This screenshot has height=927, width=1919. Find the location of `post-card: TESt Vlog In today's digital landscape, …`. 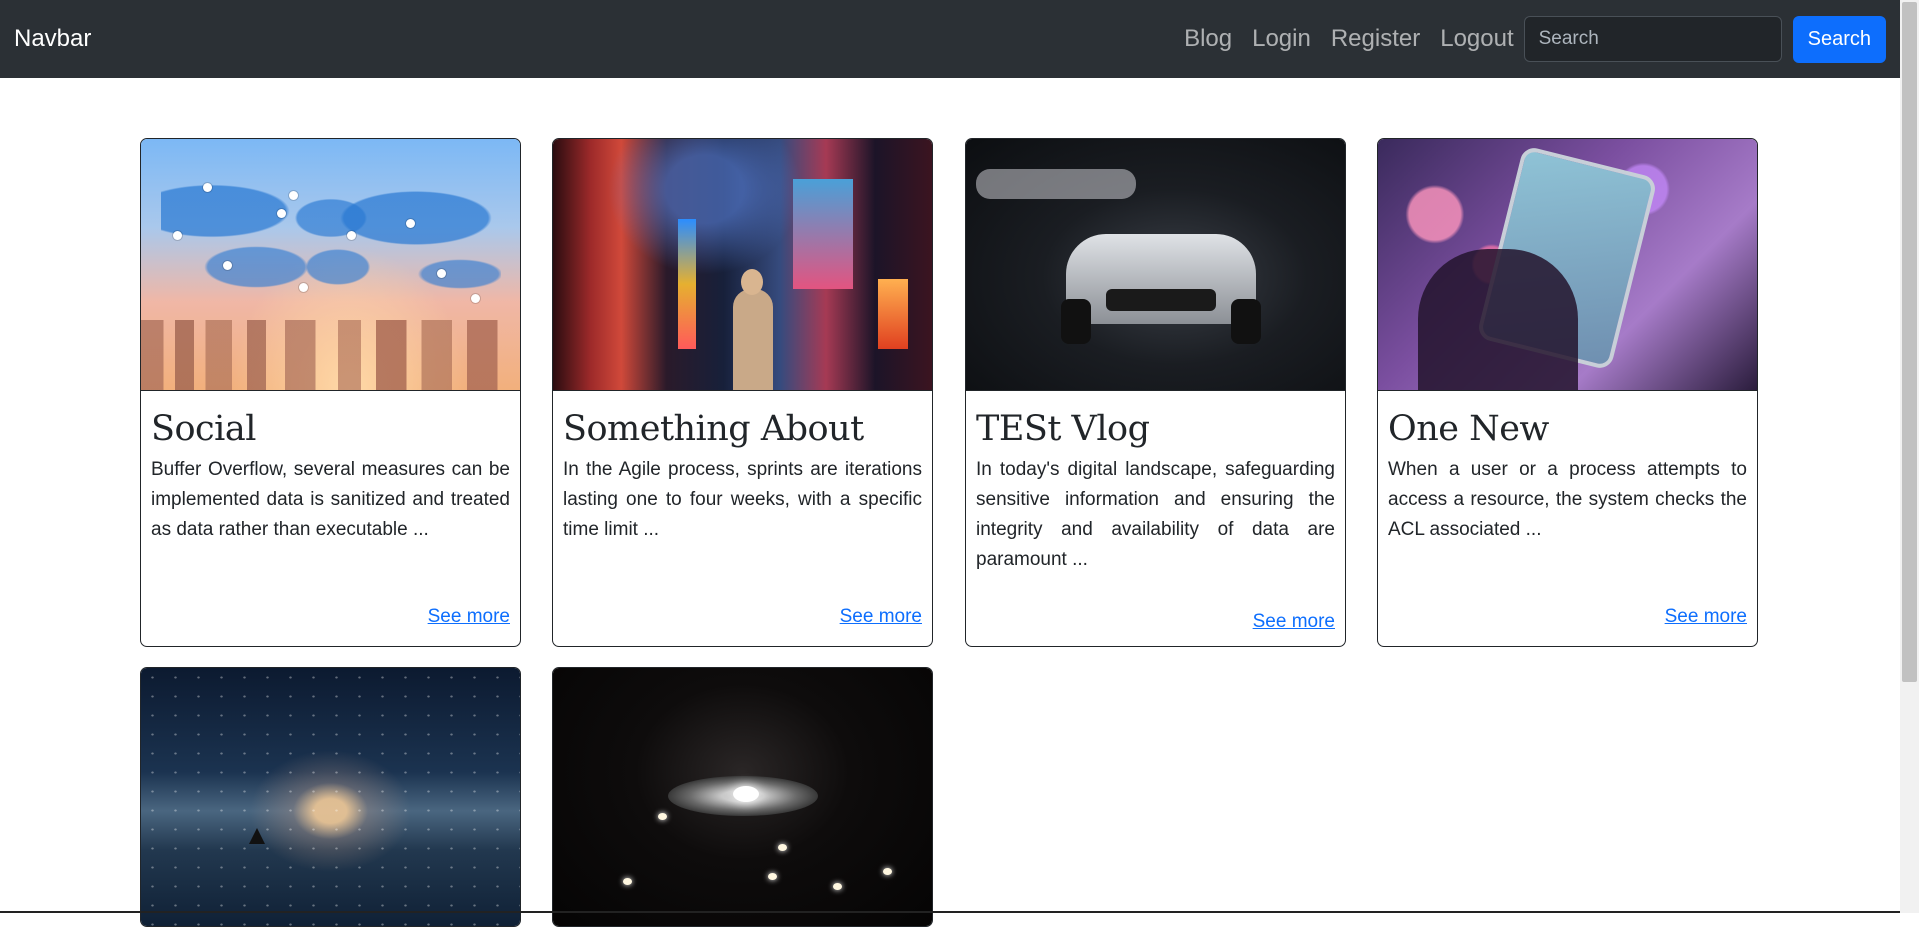

post-card: TESt Vlog In today's digital landscape, … is located at coordinates (1155, 392).